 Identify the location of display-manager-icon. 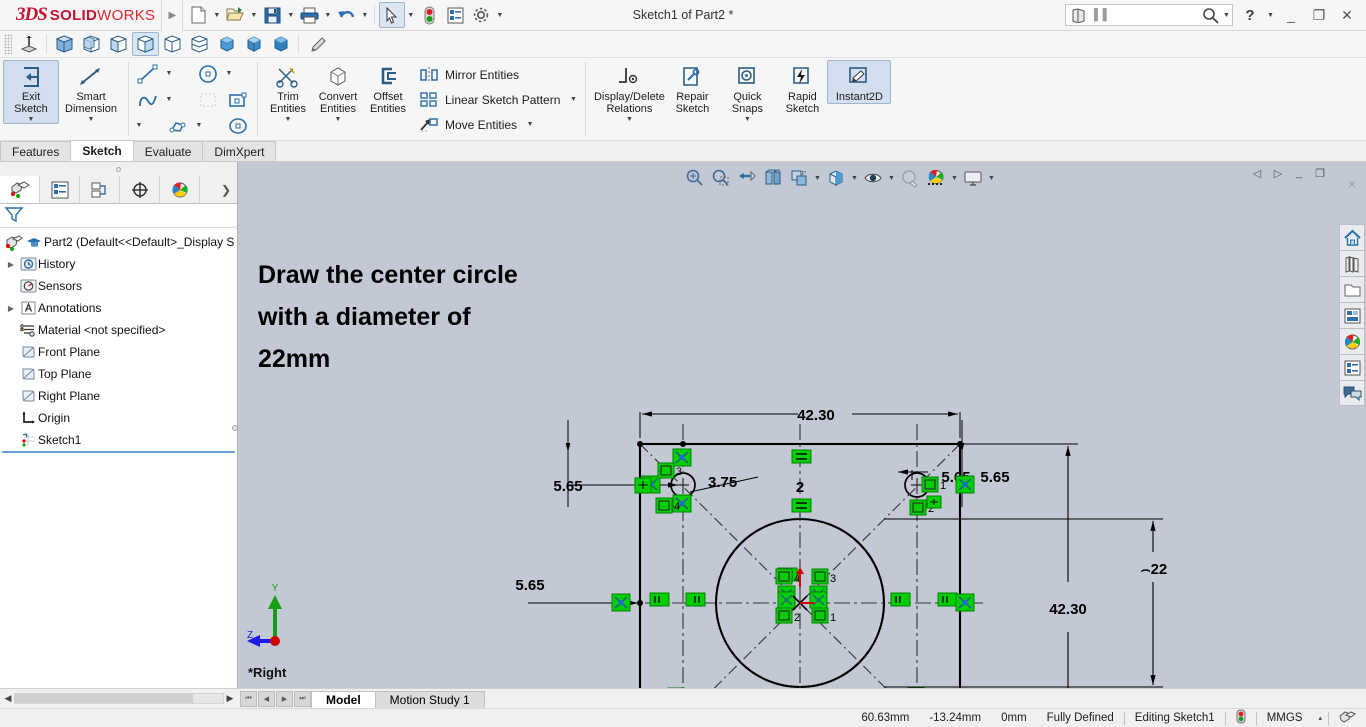
(180, 189).